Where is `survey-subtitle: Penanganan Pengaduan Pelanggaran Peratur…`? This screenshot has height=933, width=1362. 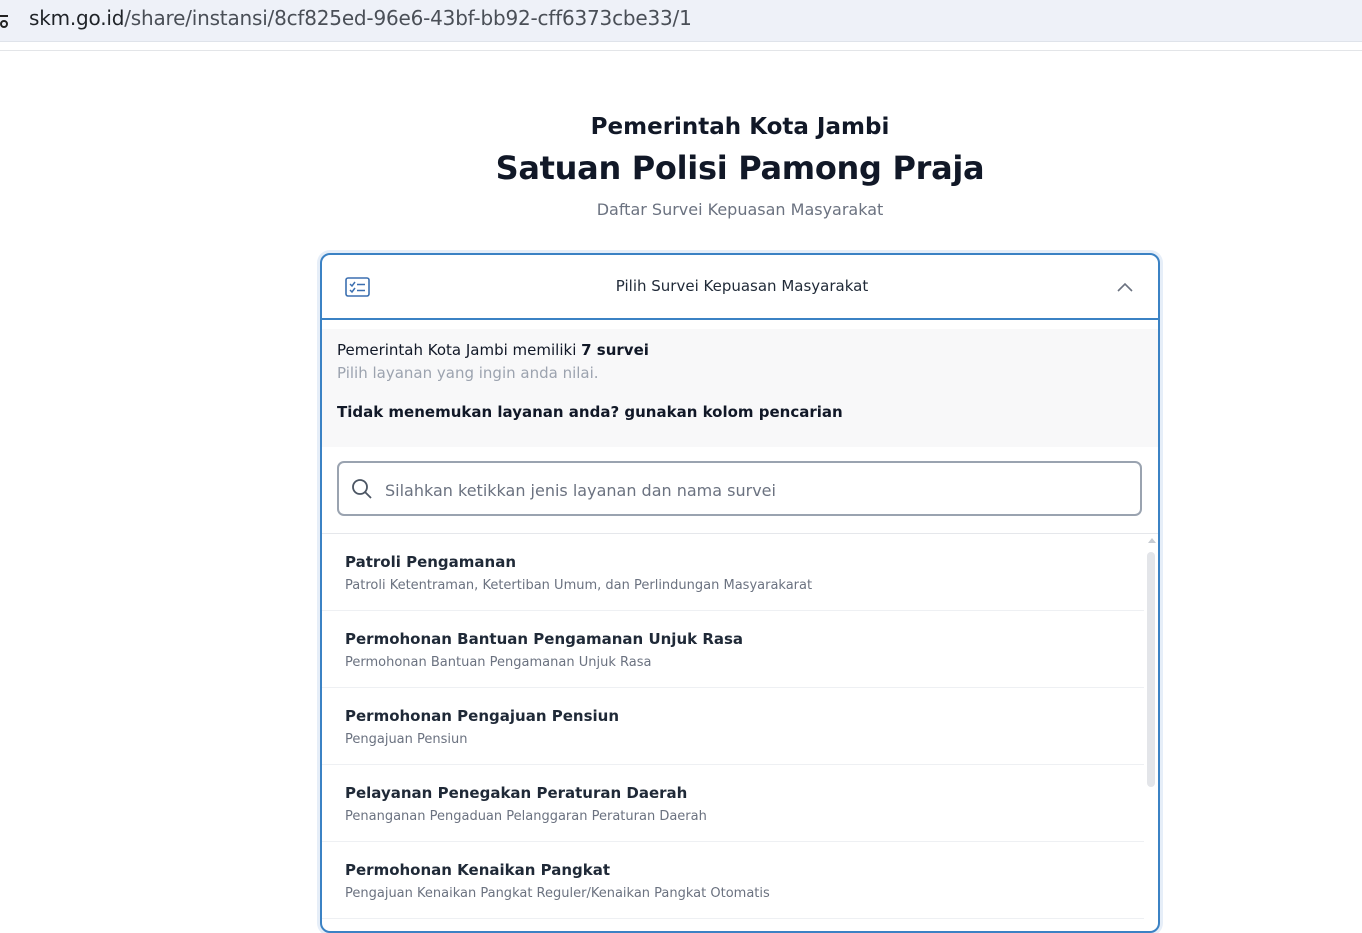
survey-subtitle: Penanganan Pengaduan Pelanggaran Peratur… is located at coordinates (526, 816).